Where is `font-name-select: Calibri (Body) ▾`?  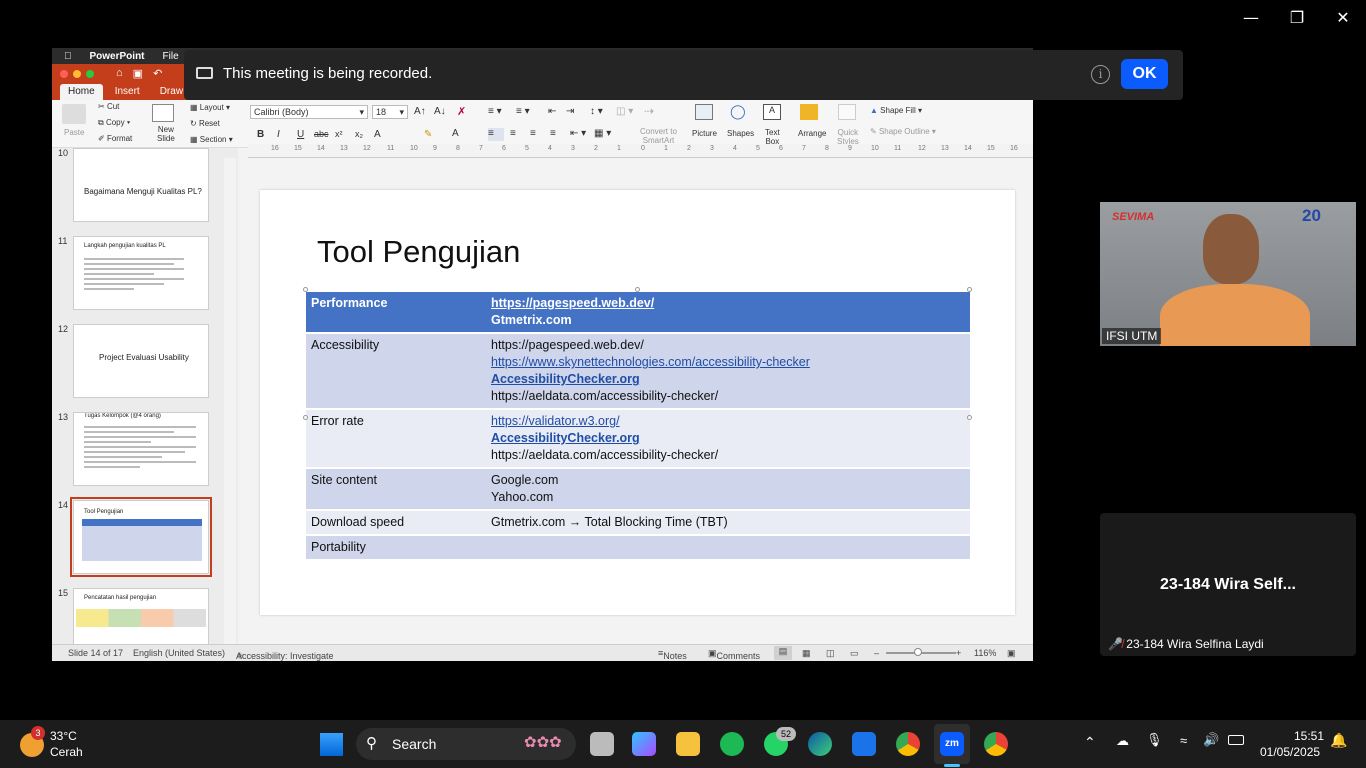
font-name-select: Calibri (Body) ▾ is located at coordinates (309, 112).